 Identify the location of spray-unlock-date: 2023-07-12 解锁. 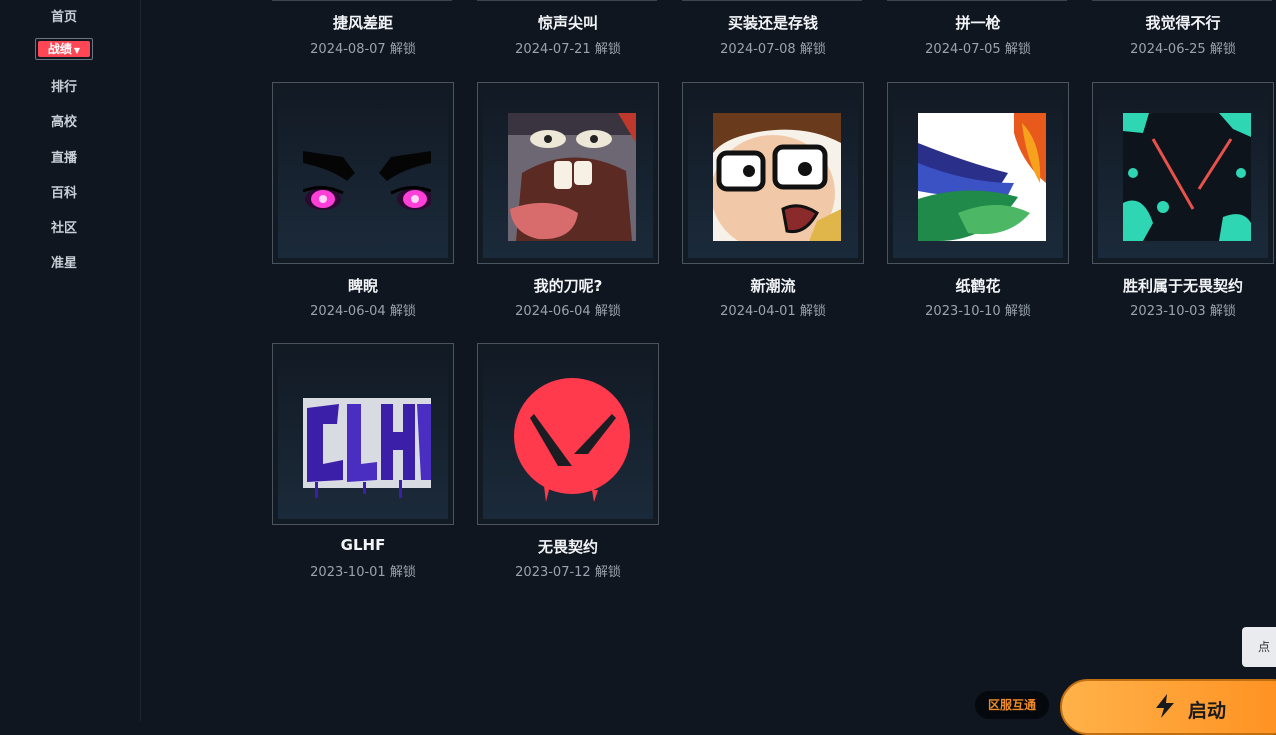
(568, 572).